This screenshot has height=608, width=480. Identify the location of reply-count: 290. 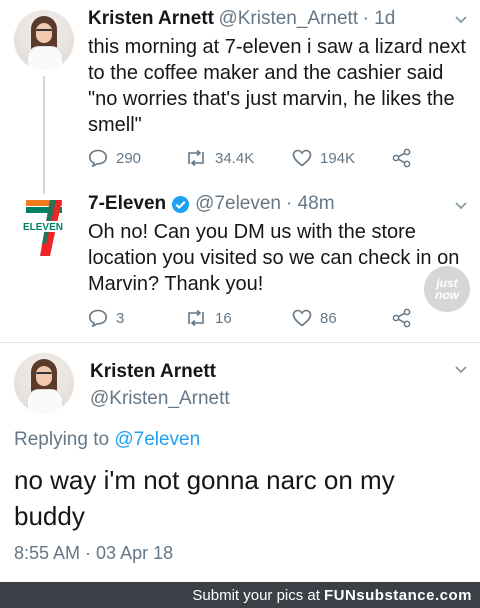
(129, 158).